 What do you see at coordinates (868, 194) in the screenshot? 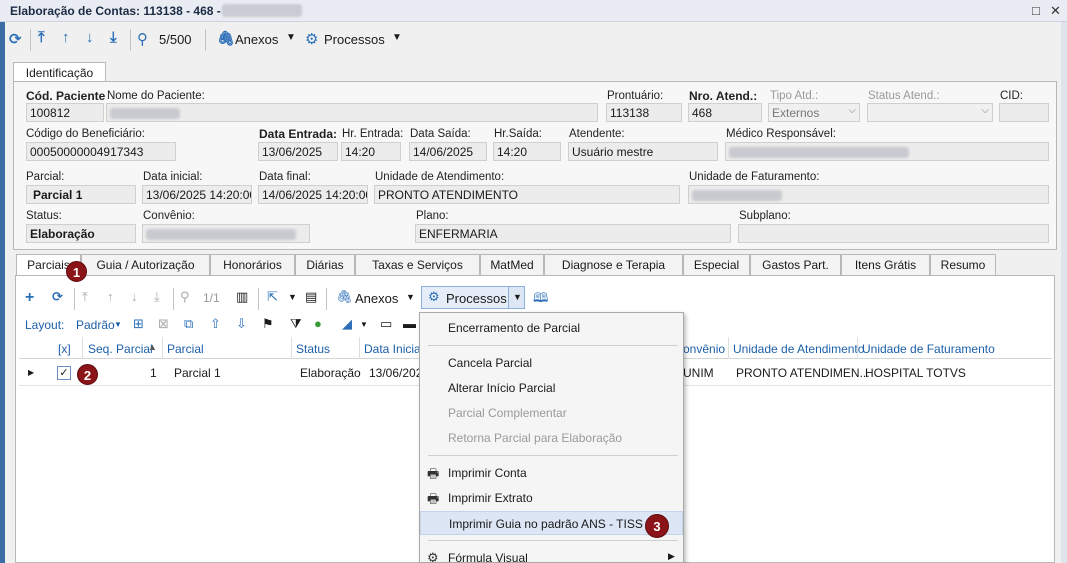
I see `unidade-faturamento-field` at bounding box center [868, 194].